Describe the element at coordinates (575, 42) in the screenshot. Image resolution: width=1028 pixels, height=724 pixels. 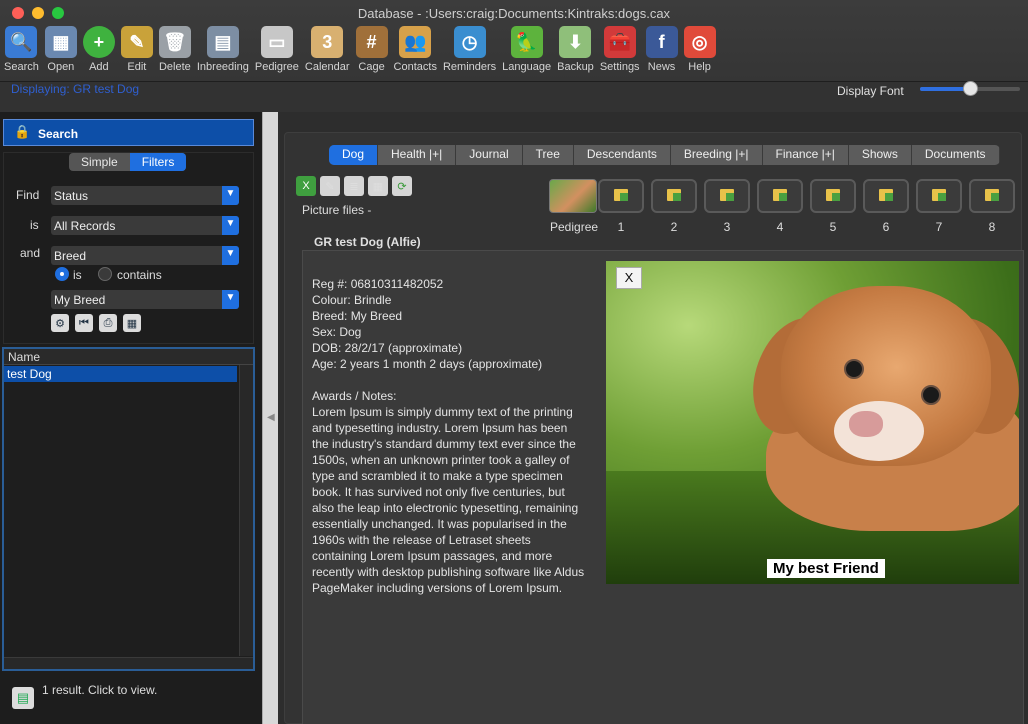
I see `download-icon: ⬇` at that location.